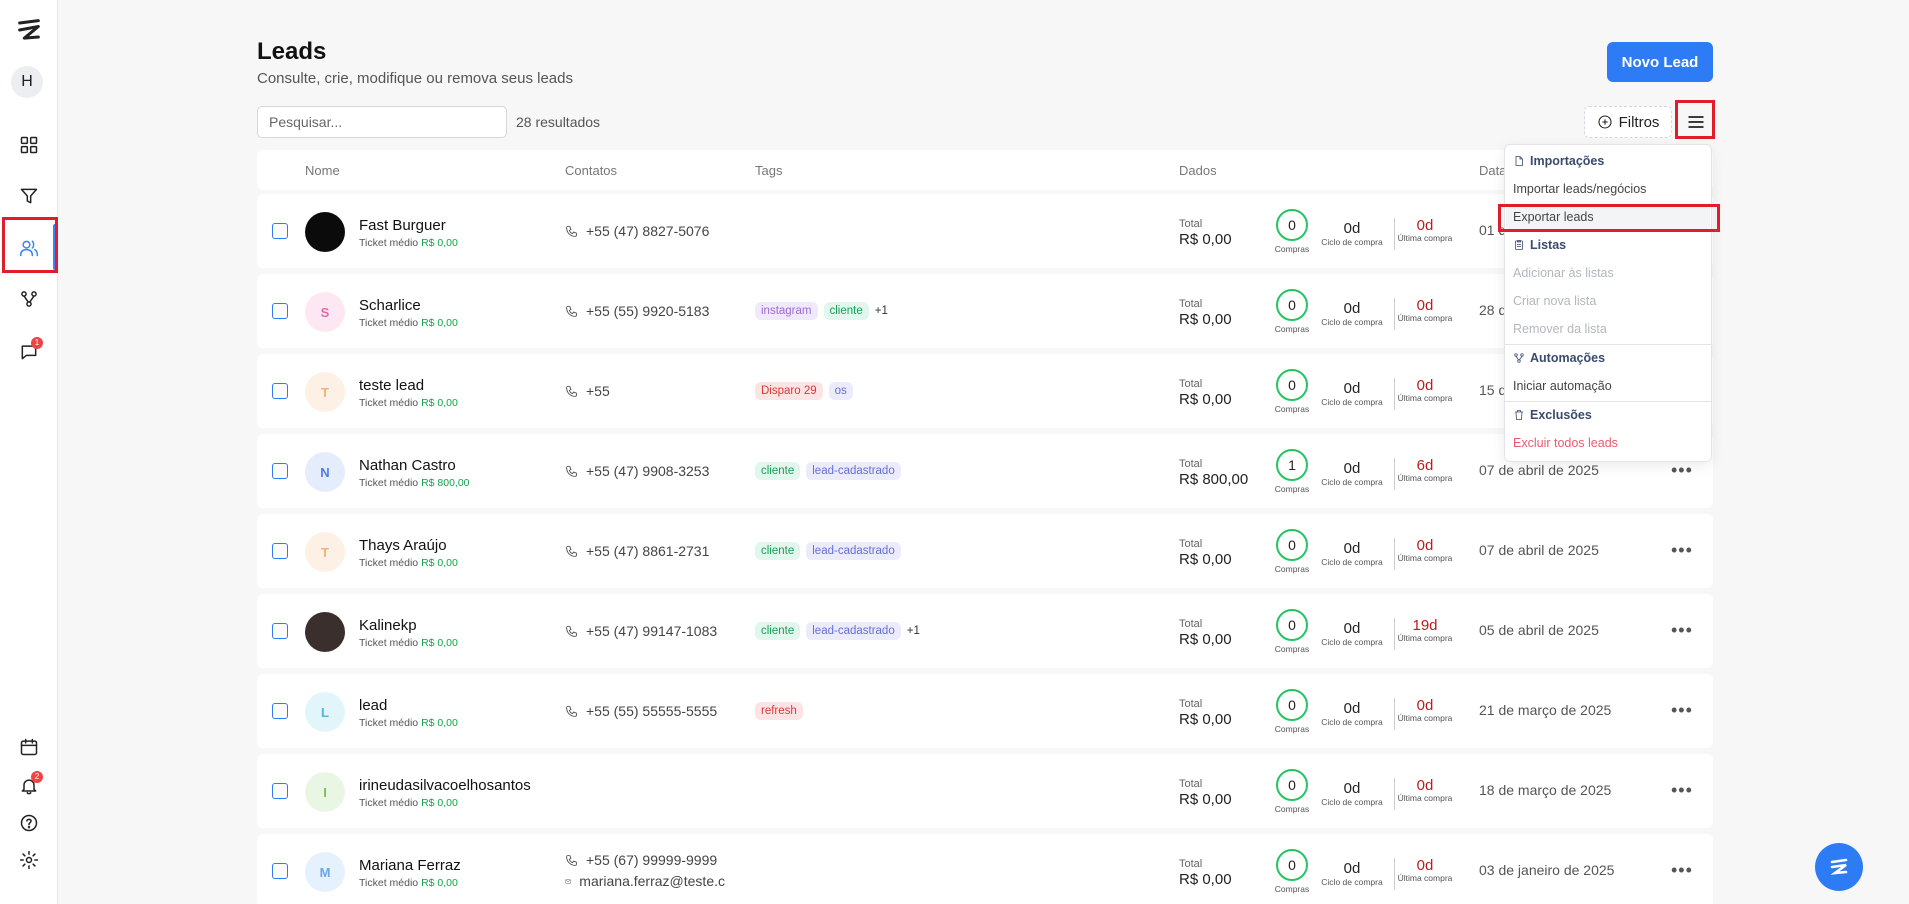  I want to click on sidebar-item-automations, so click(29, 299).